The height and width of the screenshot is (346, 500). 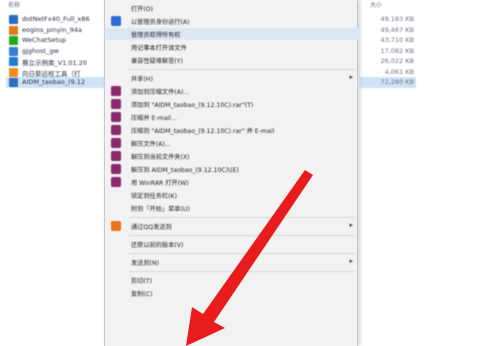 I want to click on file-name: 向日葵远程工具（打, so click(x=51, y=73).